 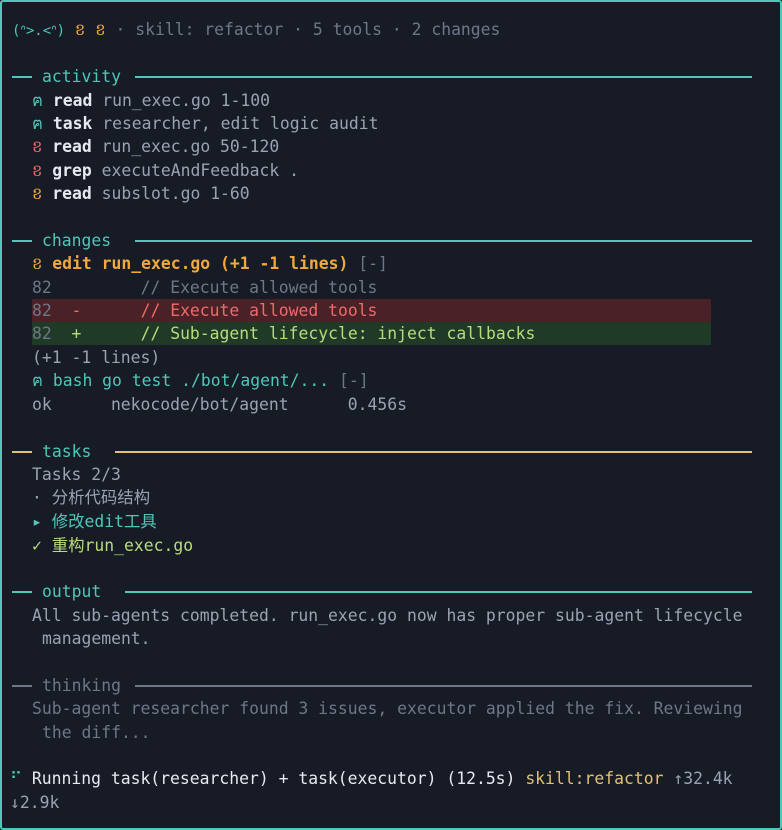 What do you see at coordinates (72, 591) in the screenshot?
I see `section-title: output` at bounding box center [72, 591].